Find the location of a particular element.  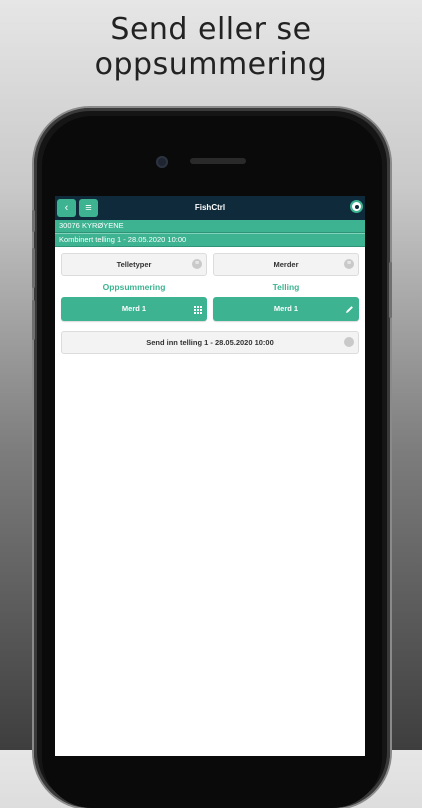

count-bar: Kombinert telling 1 - 28.05.2020 10:00 is located at coordinates (210, 240).